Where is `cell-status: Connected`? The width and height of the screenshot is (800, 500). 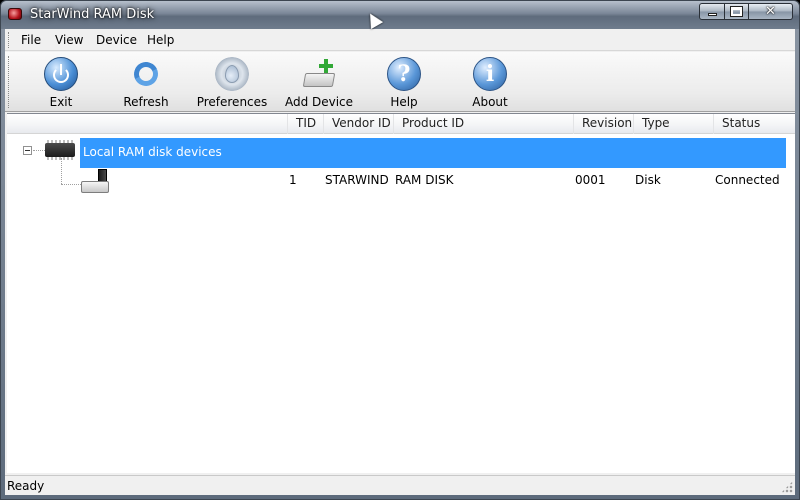 cell-status: Connected is located at coordinates (747, 180).